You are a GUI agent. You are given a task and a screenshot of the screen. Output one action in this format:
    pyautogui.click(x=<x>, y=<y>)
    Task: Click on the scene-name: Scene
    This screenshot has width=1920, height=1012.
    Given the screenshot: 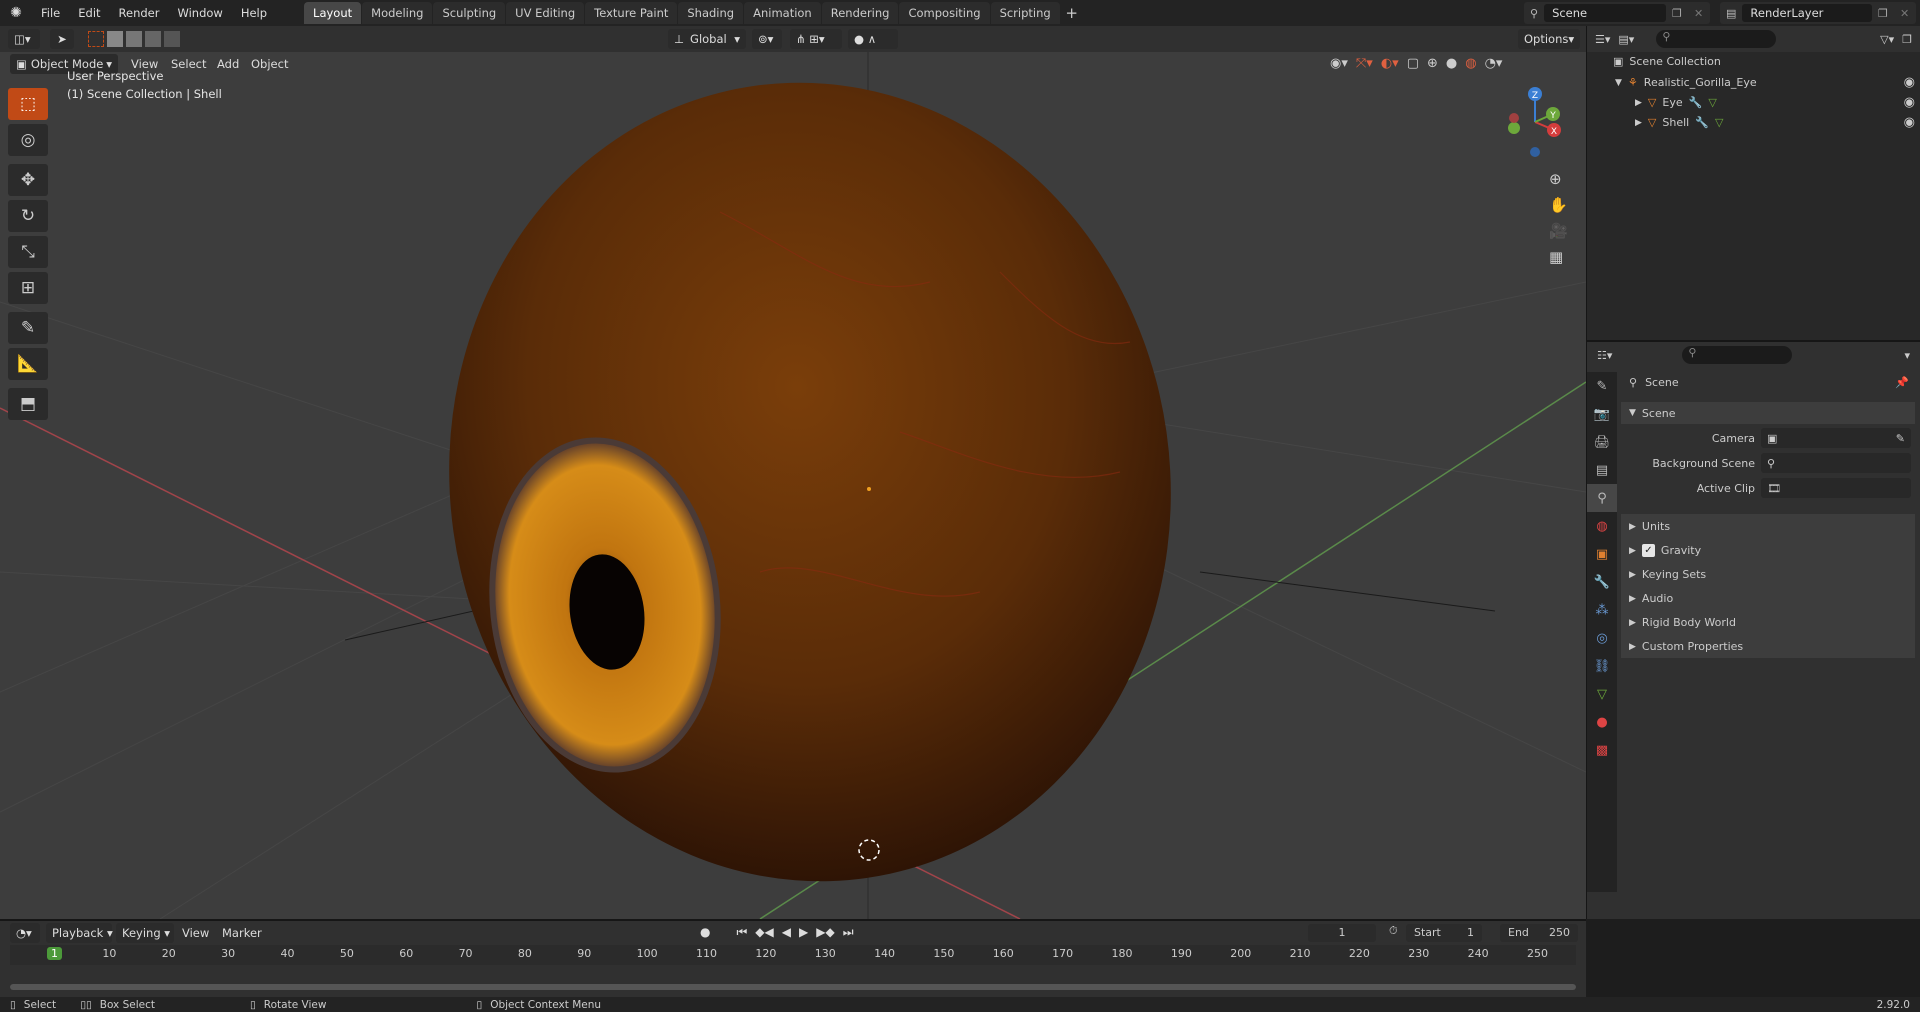 What is the action you would take?
    pyautogui.click(x=1569, y=13)
    